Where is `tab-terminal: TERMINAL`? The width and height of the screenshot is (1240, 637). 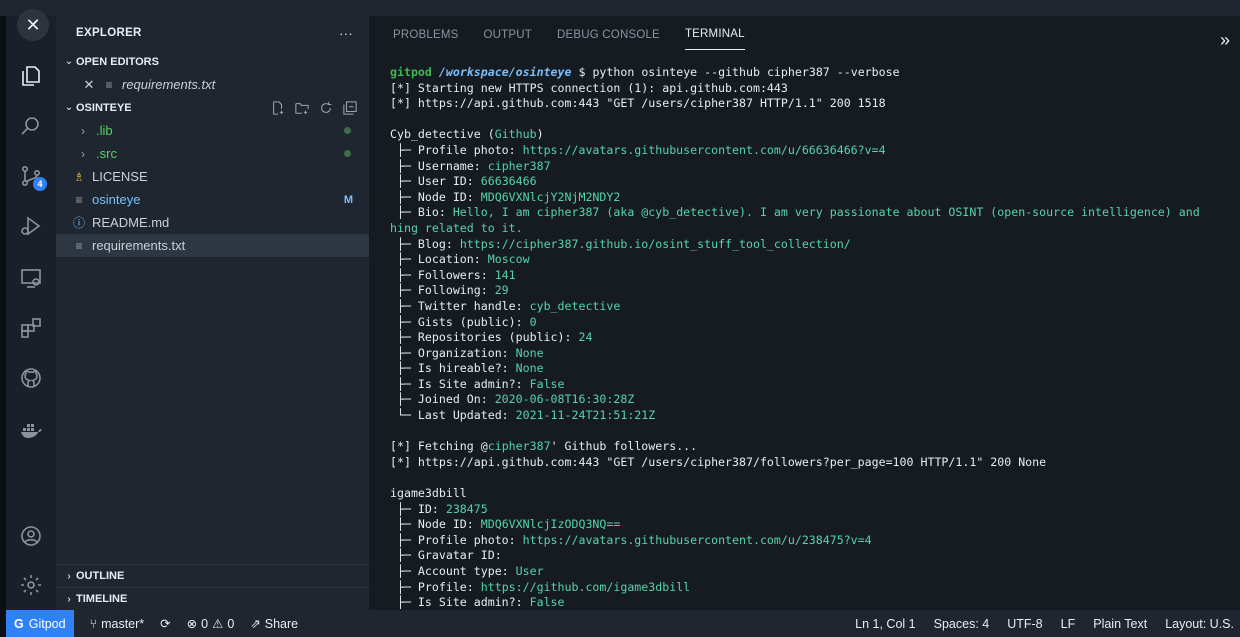 tab-terminal: TERMINAL is located at coordinates (714, 39).